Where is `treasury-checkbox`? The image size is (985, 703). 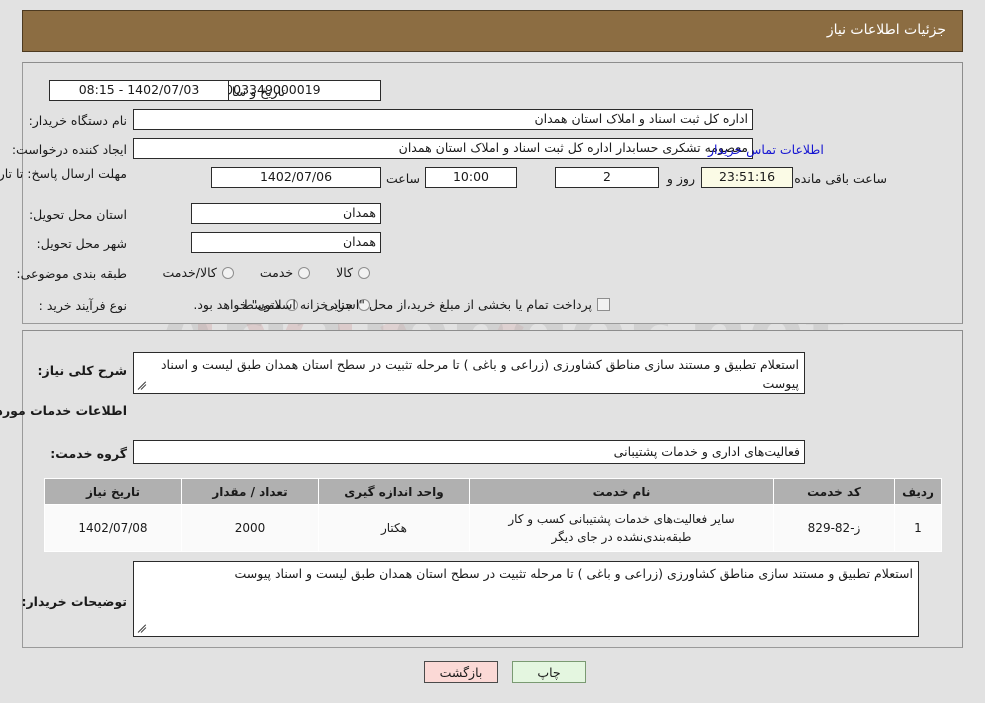 treasury-checkbox is located at coordinates (603, 304).